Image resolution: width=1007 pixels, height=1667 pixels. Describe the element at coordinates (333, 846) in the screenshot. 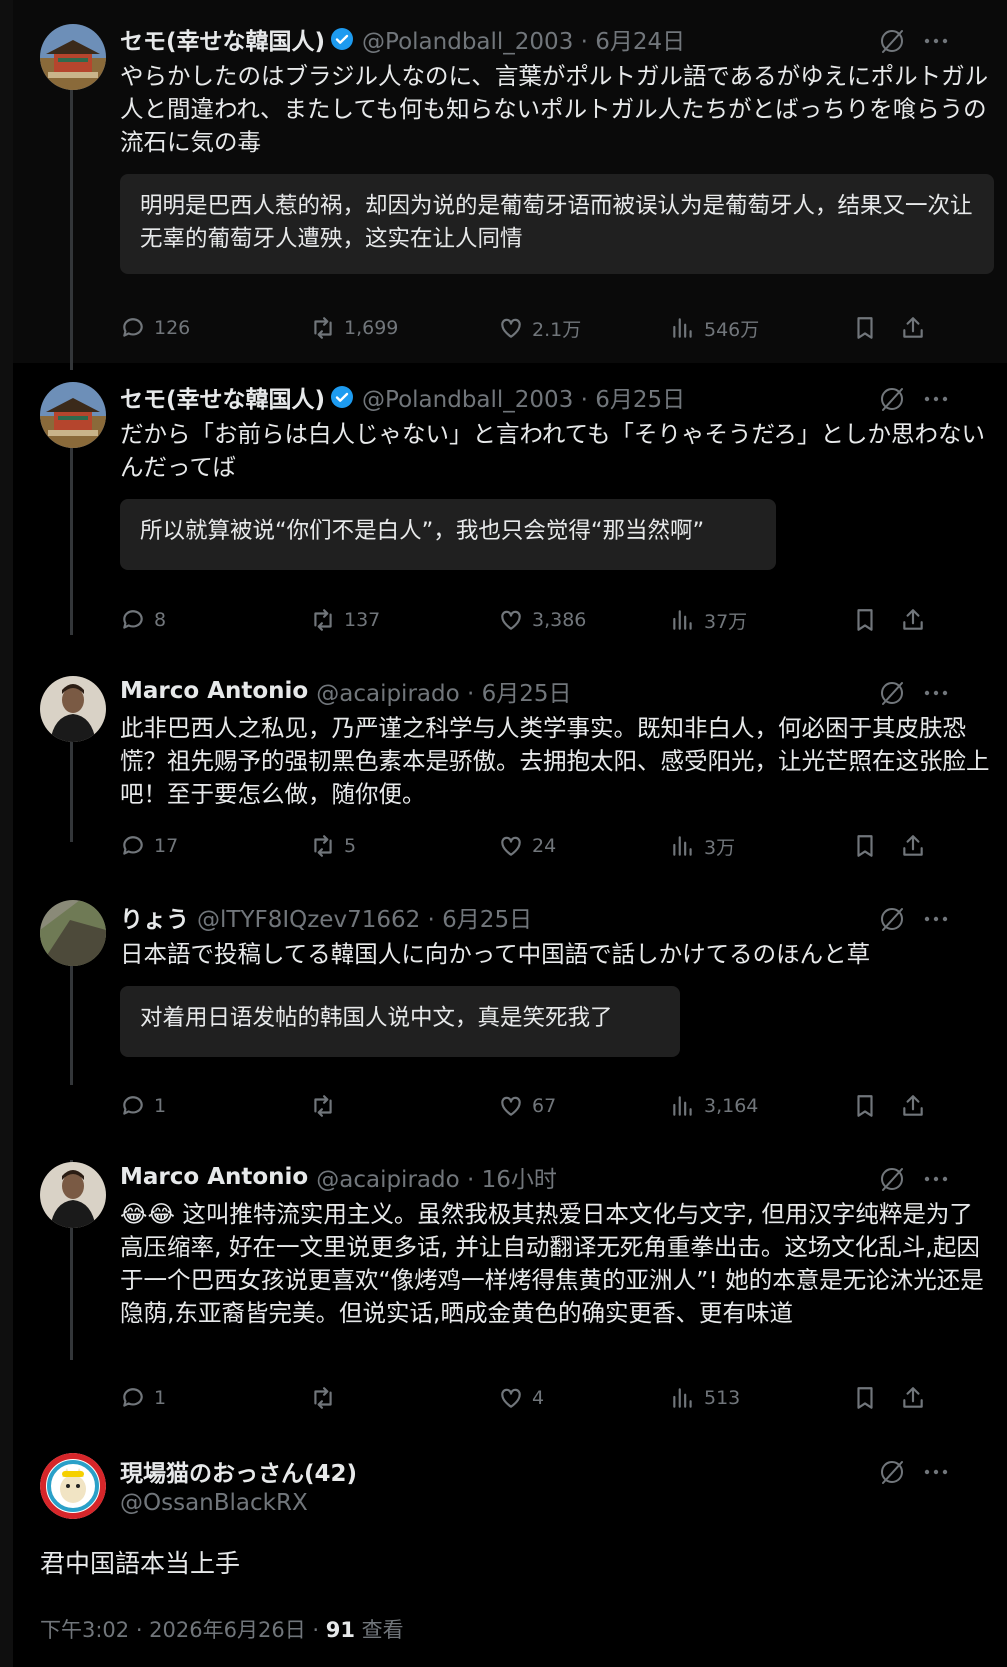

I see `retweet-button: 5` at that location.